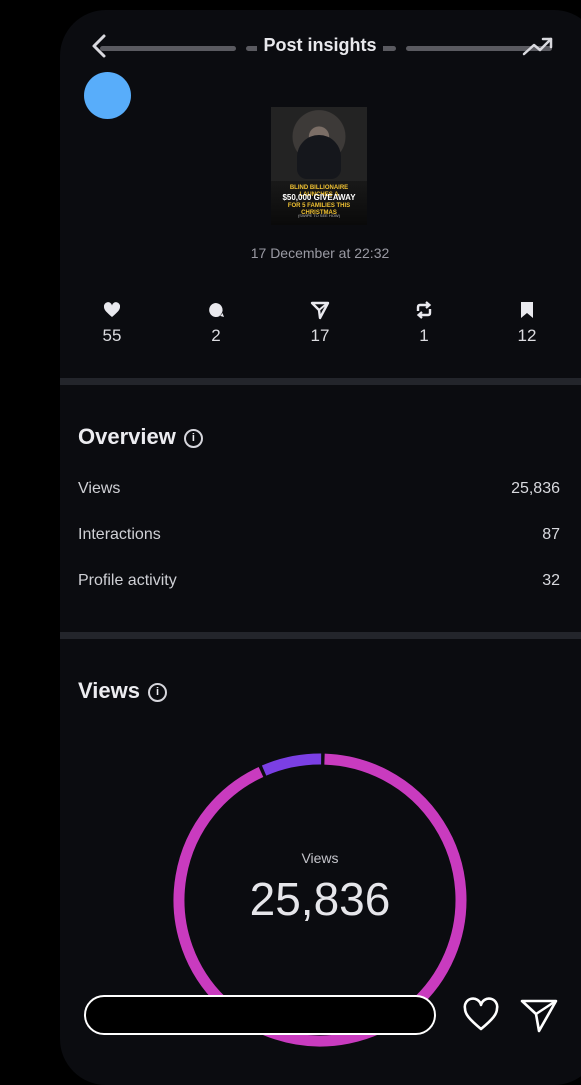 The image size is (581, 1085). I want to click on share-icon, so click(320, 310).